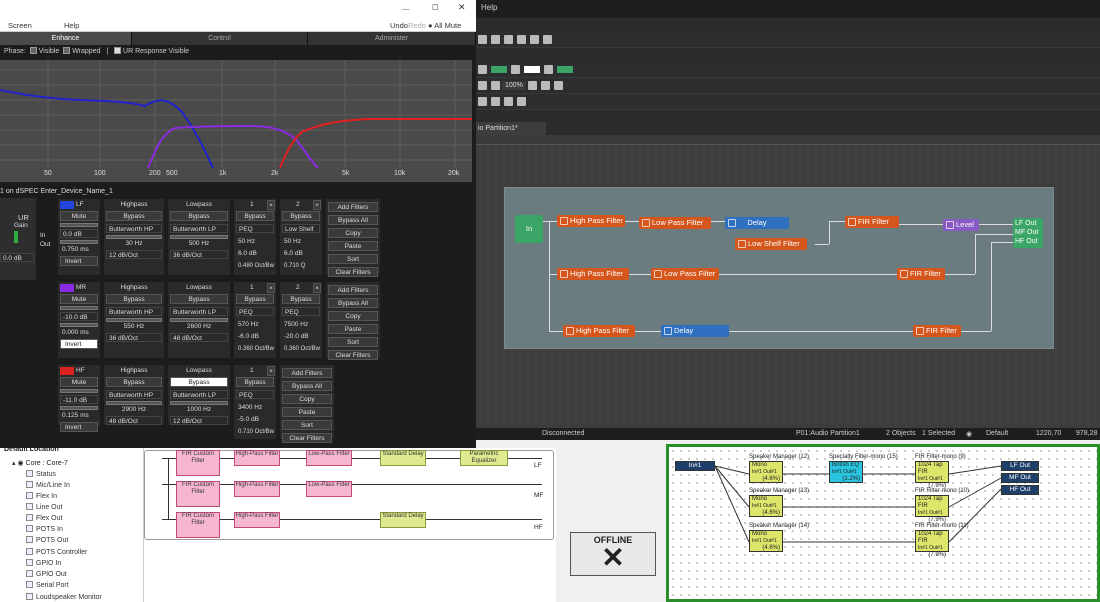  What do you see at coordinates (937, 331) in the screenshot?
I see `fir-filter-block-3: FIR Filter` at bounding box center [937, 331].